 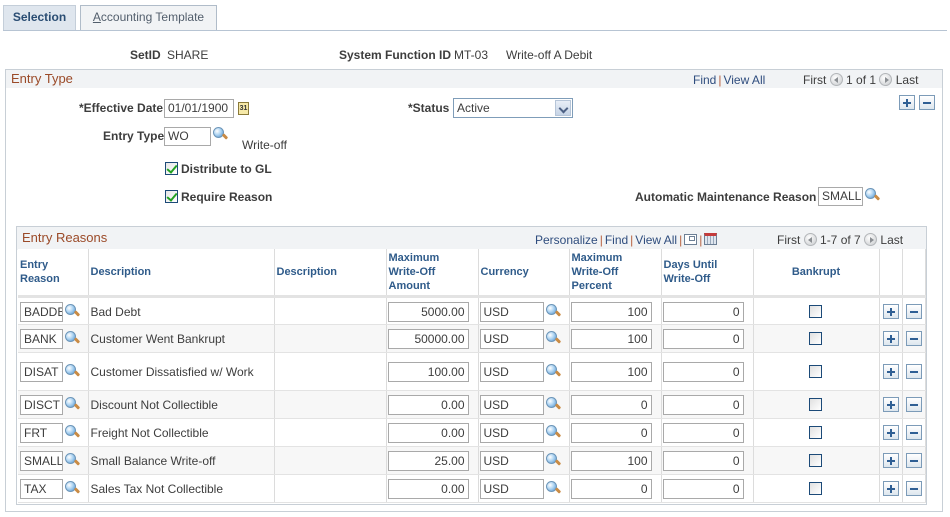 I want to click on entry-reason-input: FRT, so click(x=41, y=432).